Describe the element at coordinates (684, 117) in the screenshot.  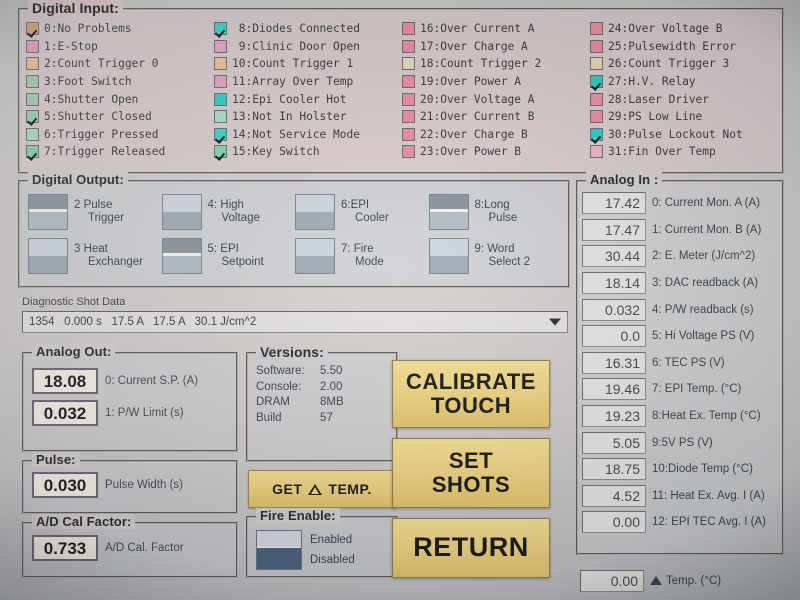
I see `digital-input-row: 29:PS Low Line` at that location.